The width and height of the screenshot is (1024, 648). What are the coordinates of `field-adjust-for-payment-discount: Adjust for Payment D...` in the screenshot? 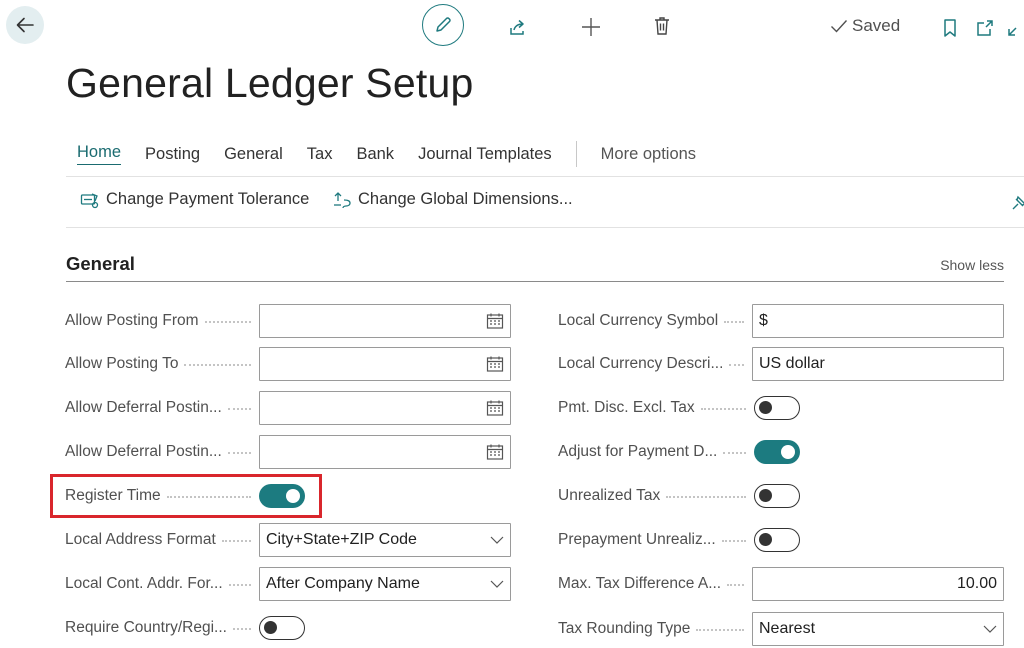 It's located at (679, 452).